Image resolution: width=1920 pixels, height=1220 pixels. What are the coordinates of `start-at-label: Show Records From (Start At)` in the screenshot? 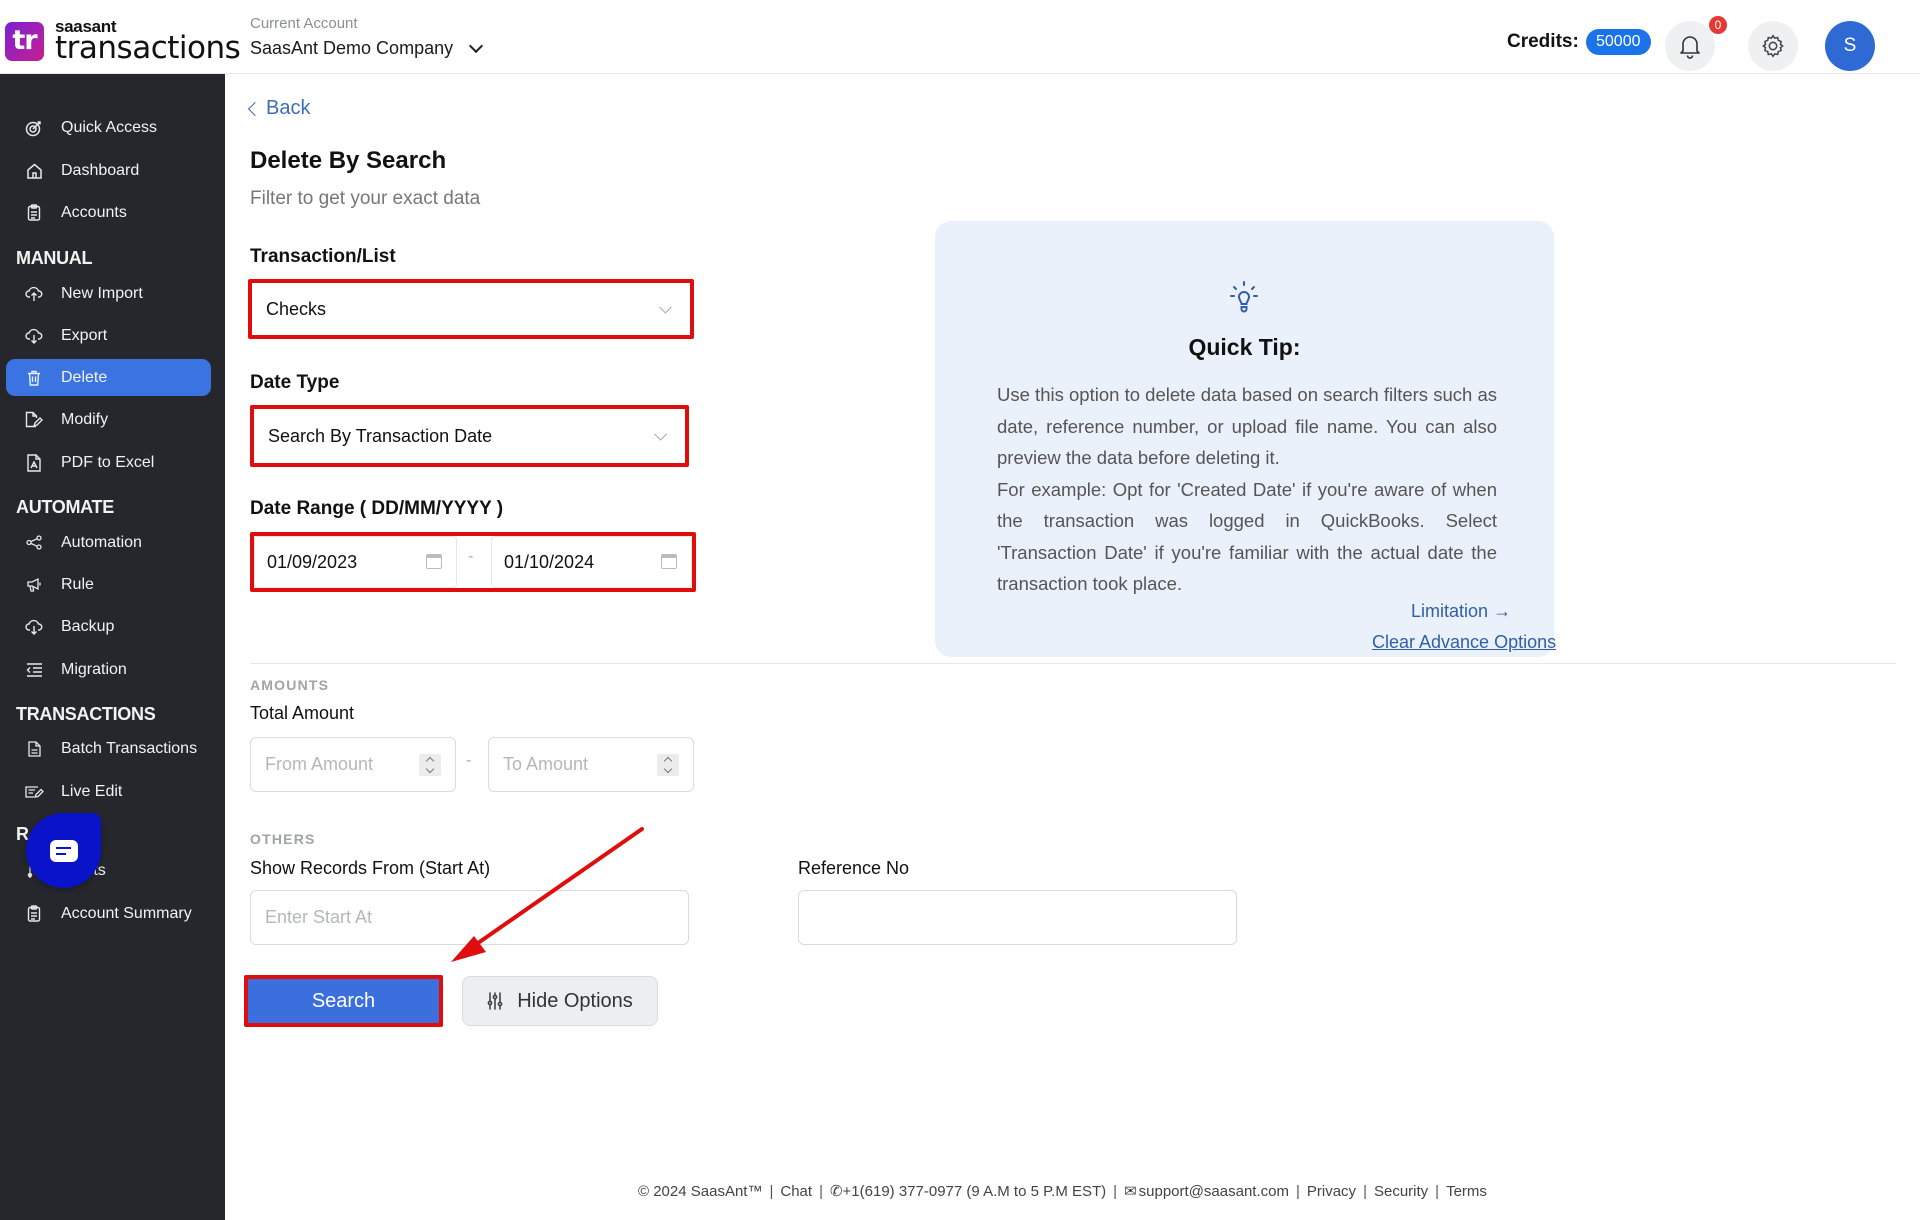 It's located at (370, 868).